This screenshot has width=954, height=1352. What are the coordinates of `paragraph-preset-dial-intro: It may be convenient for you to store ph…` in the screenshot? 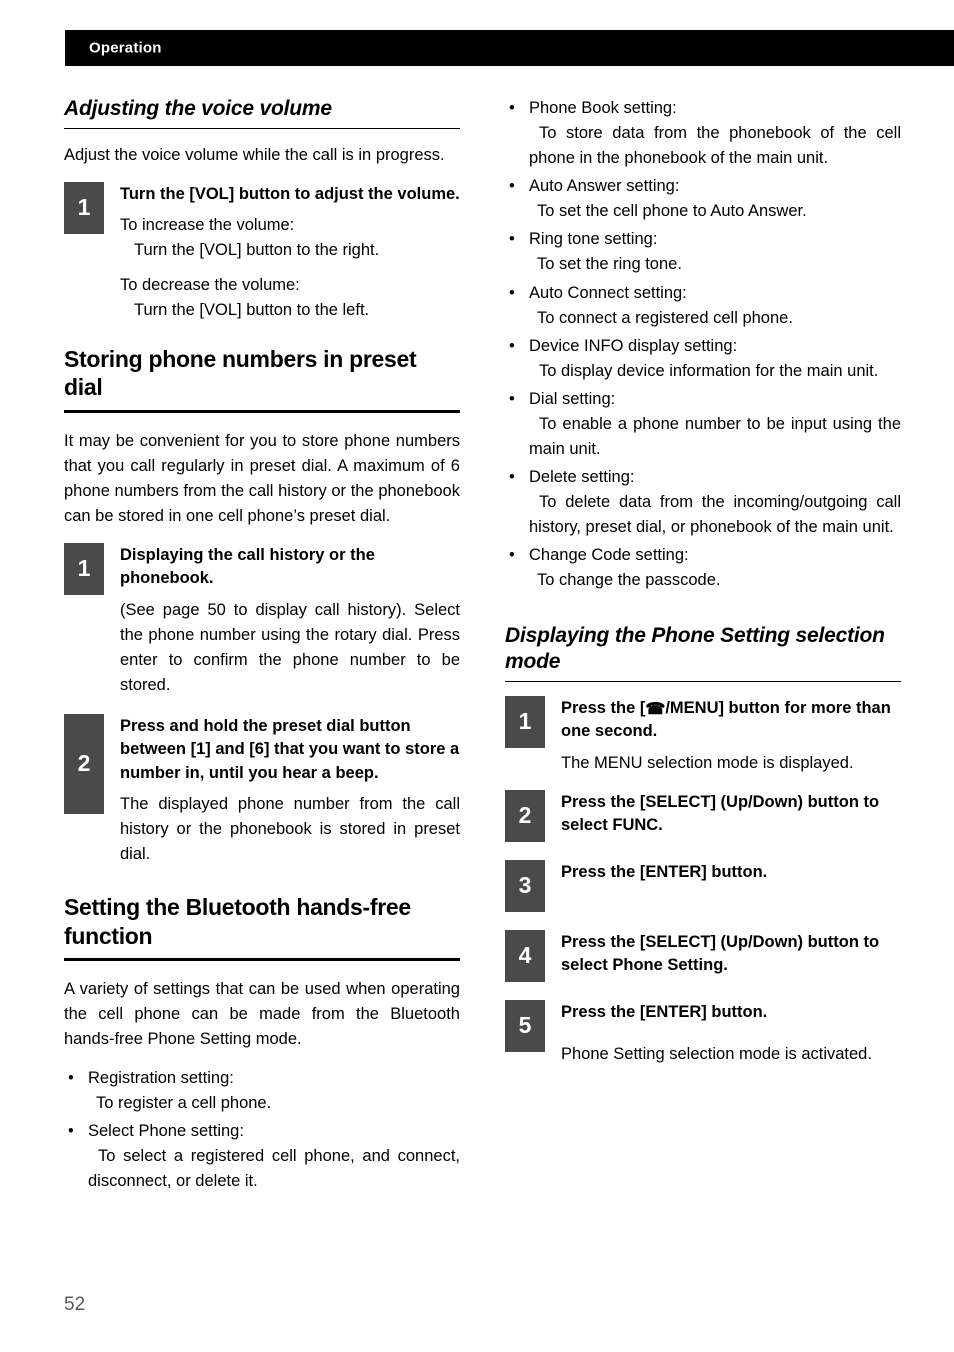 It's located at (262, 478).